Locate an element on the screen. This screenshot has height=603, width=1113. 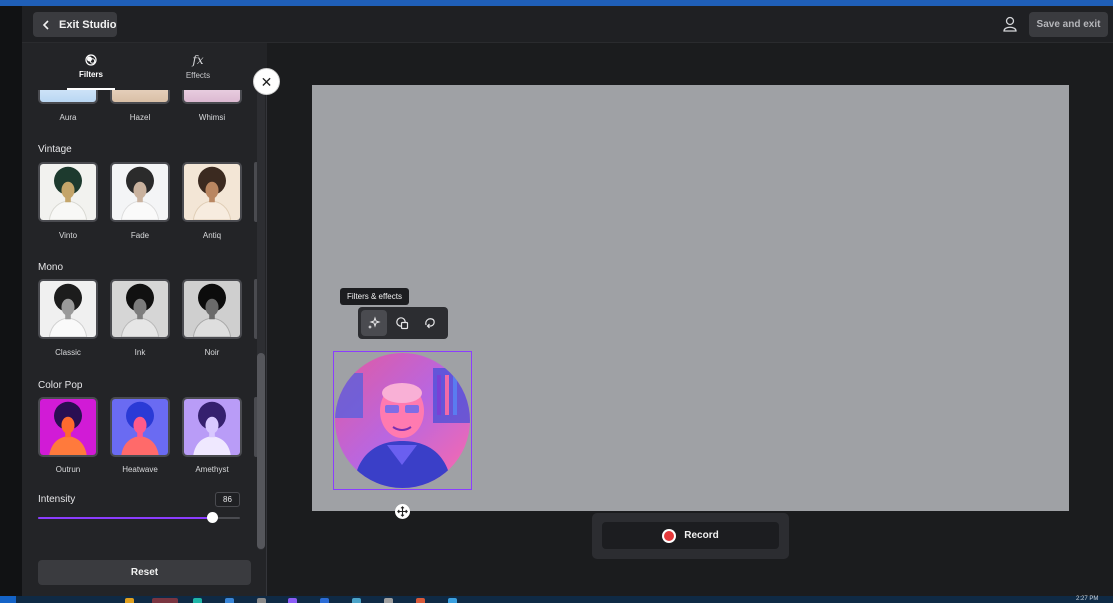
filter-thumb-heatwave is located at coordinates (140, 427).